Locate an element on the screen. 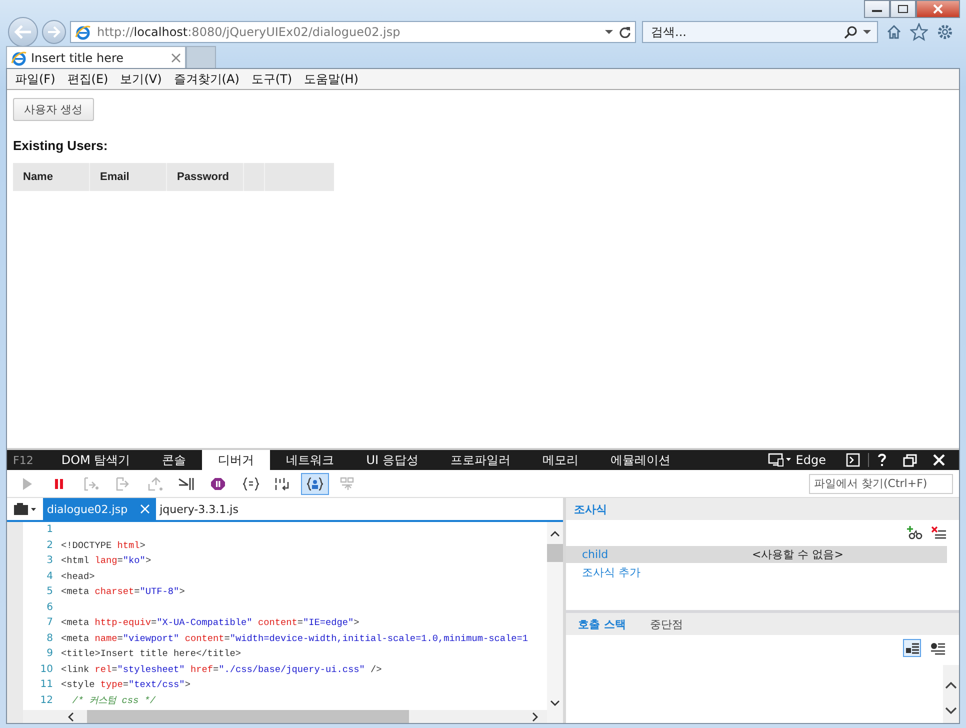 The height and width of the screenshot is (728, 966). devtools-tab: 메모리 is located at coordinates (560, 460).